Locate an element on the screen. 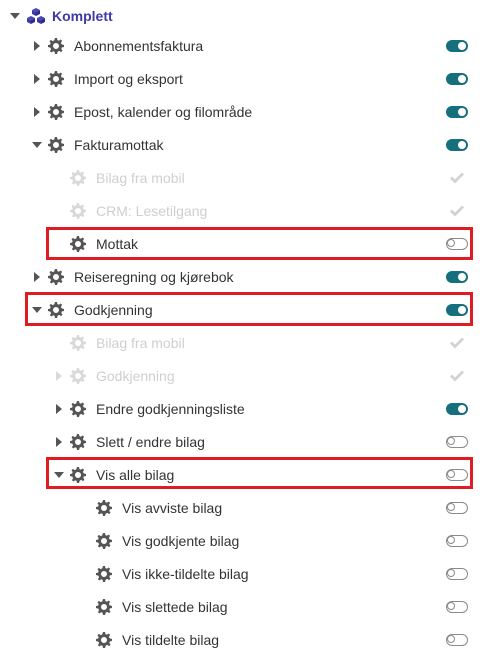 This screenshot has width=497, height=658. cubes-icon is located at coordinates (36, 16).